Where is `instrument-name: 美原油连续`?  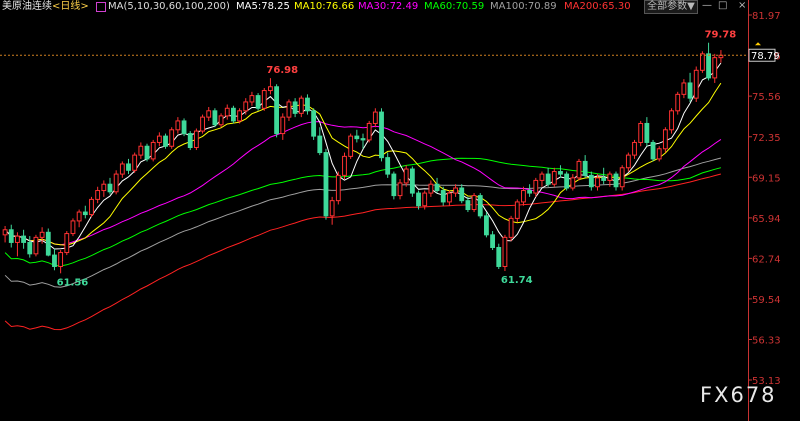
instrument-name: 美原油连续 is located at coordinates (27, 7).